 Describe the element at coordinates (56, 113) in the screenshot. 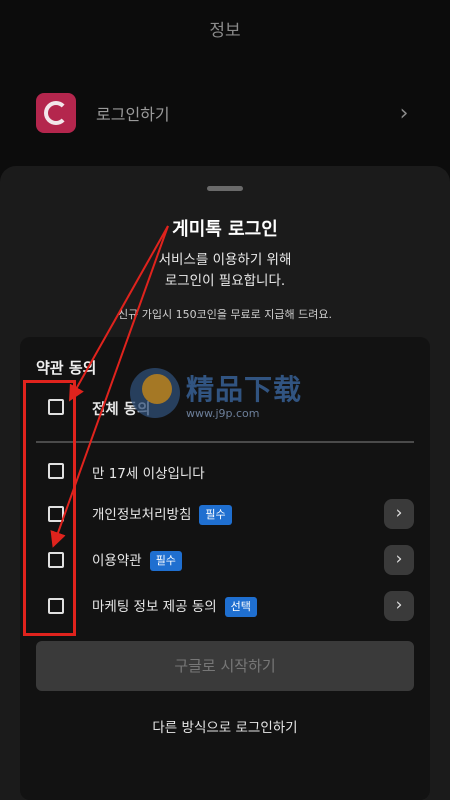

I see `app-icon` at that location.